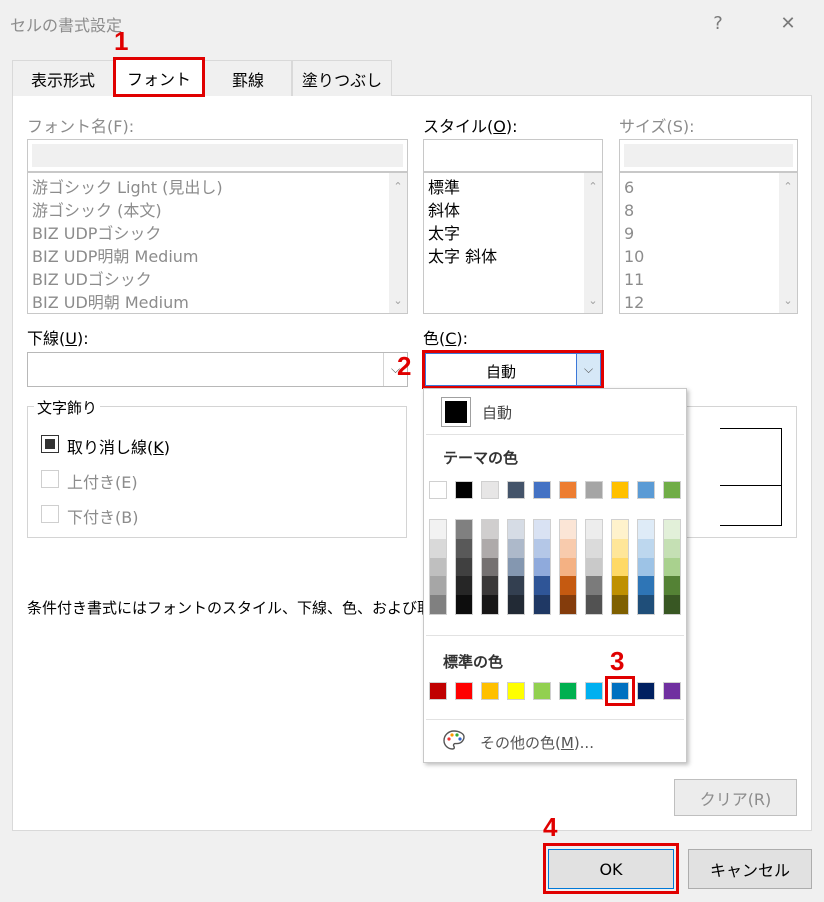 This screenshot has height=902, width=824. I want to click on tab-border: 罫線, so click(248, 78).